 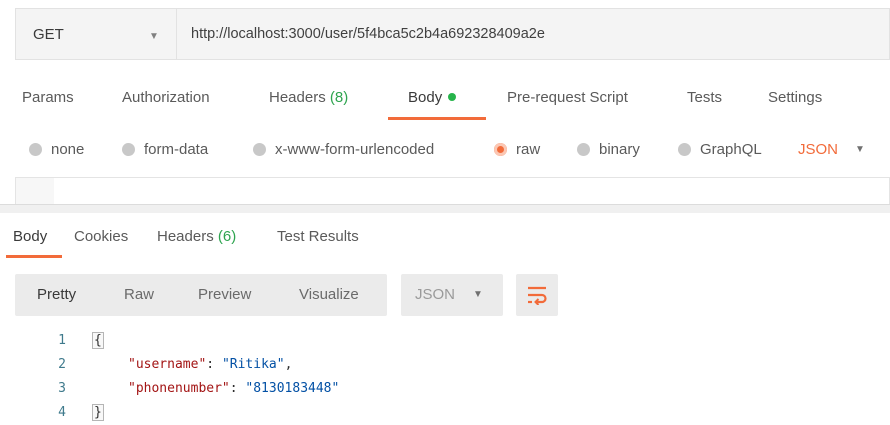 I want to click on code-text: }, so click(x=98, y=412).